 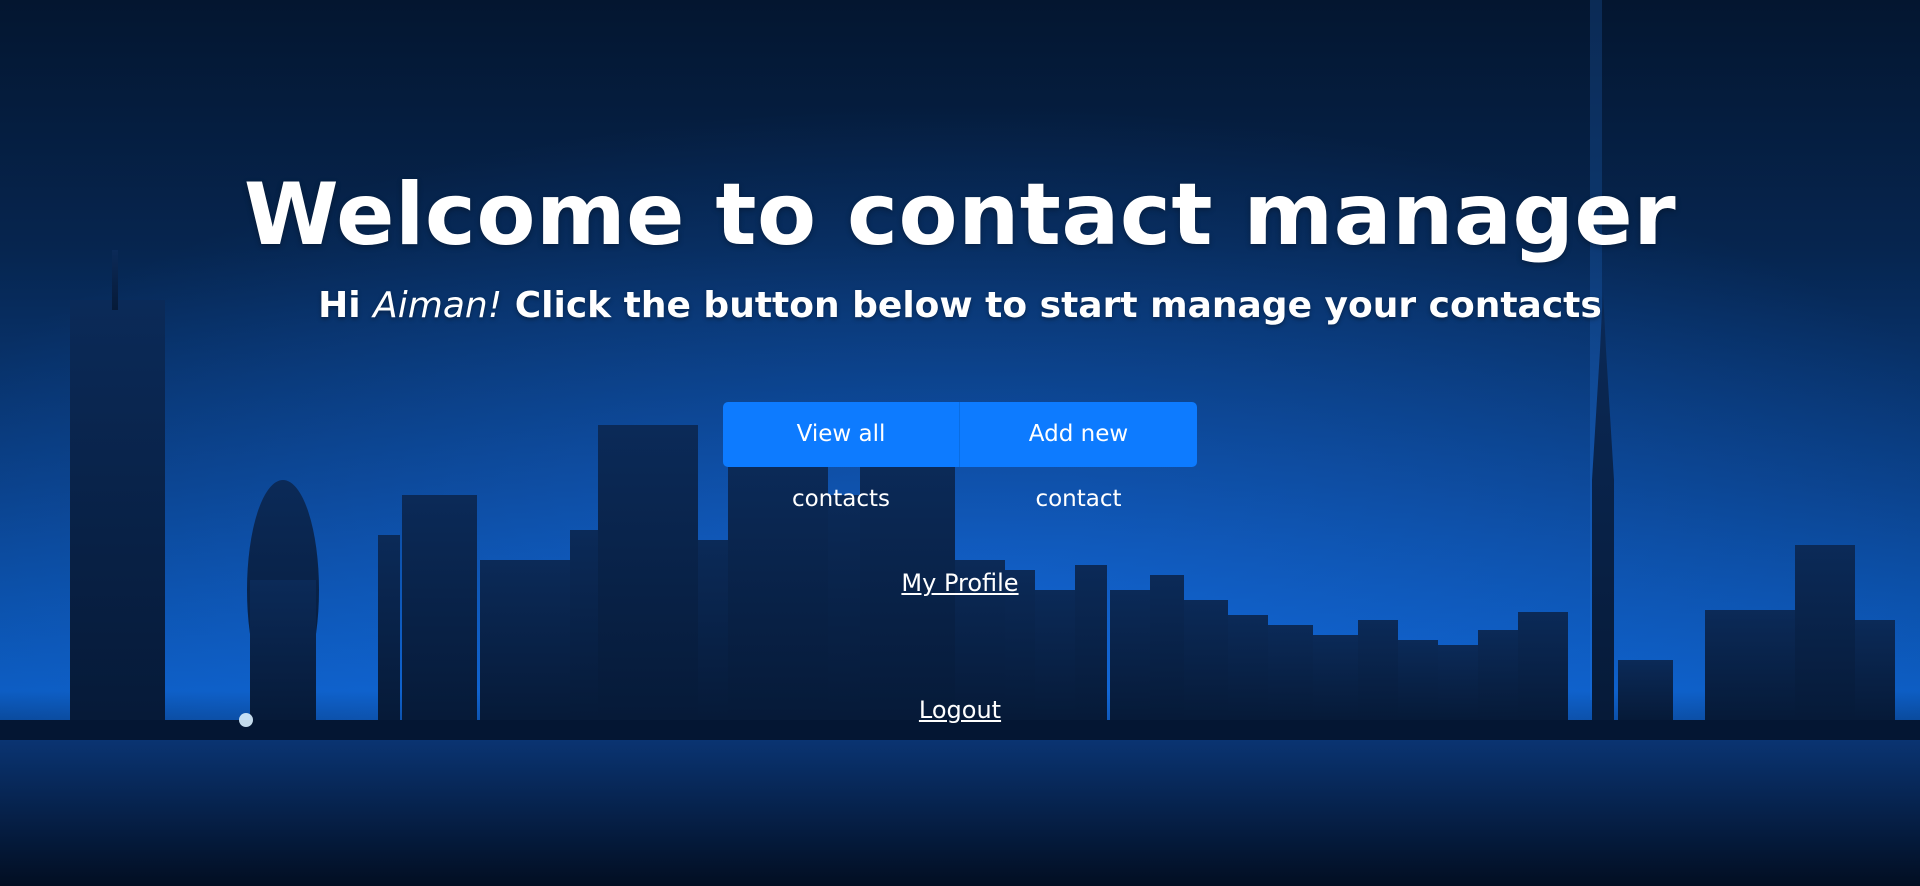 What do you see at coordinates (841, 457) in the screenshot?
I see `view-all-contacts-button: View all contacts` at bounding box center [841, 457].